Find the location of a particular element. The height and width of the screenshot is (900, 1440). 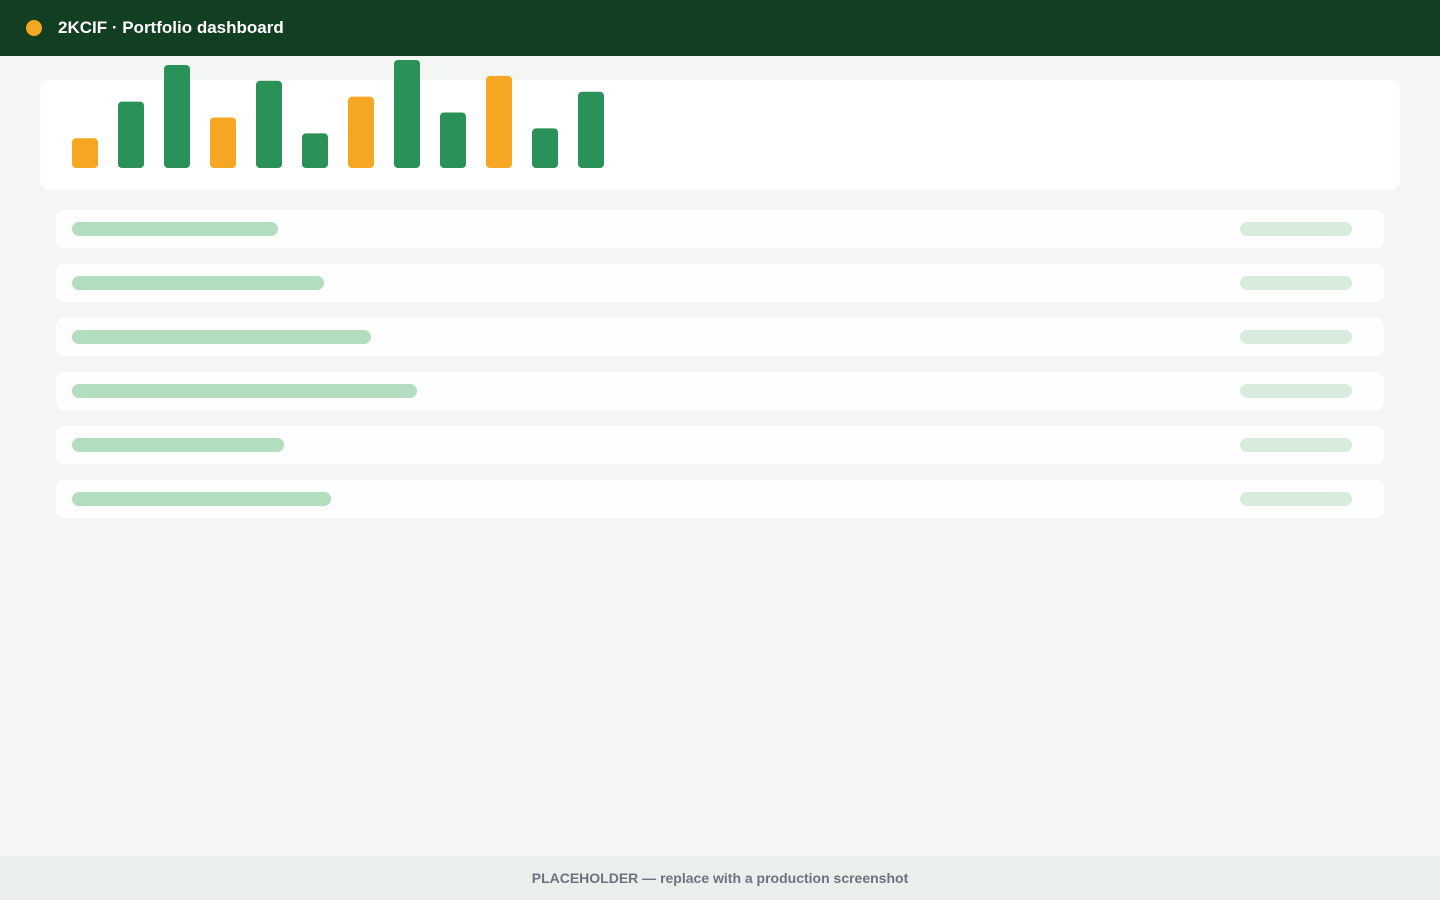

bar-chart is located at coordinates (338, 114).